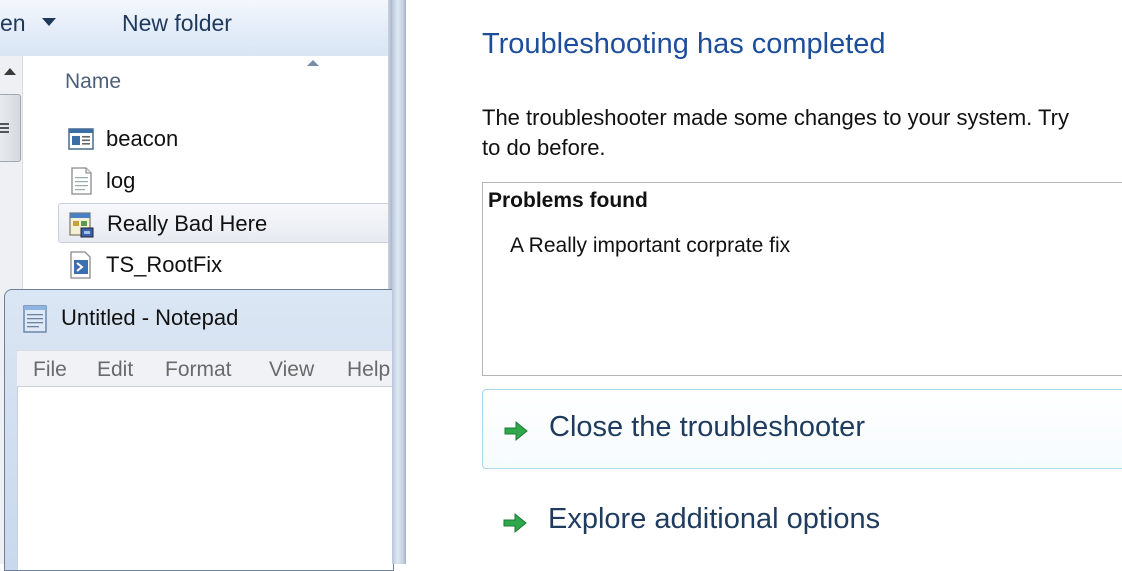 This screenshot has width=1122, height=571. Describe the element at coordinates (399, 282) in the screenshot. I see `window-frame` at that location.